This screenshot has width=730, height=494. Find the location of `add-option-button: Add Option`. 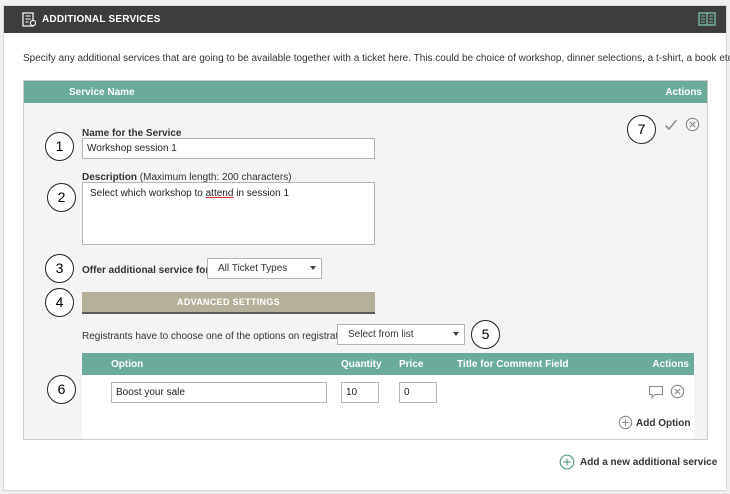

add-option-button: Add Option is located at coordinates (658, 423).